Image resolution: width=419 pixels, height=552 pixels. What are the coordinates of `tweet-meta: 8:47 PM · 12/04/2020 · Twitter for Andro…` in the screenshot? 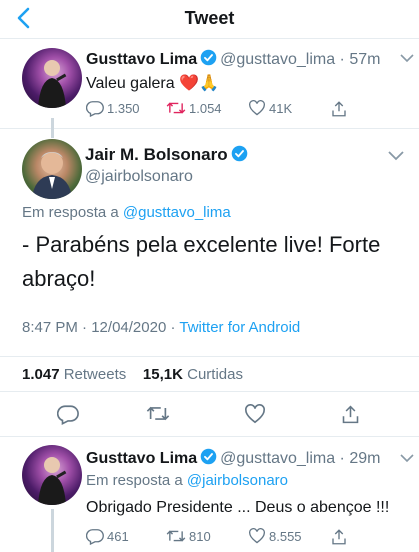 It's located at (161, 327).